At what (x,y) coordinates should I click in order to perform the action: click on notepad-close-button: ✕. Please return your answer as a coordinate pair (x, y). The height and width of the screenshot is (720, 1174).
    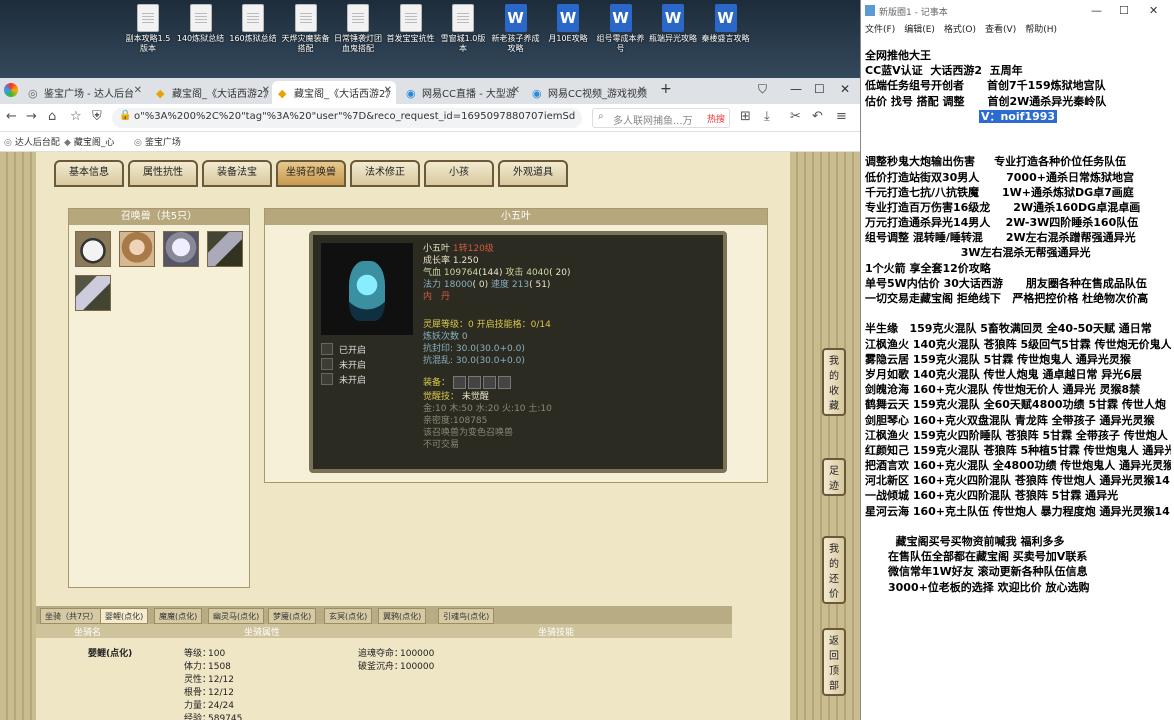
    Looking at the image, I should click on (1153, 10).